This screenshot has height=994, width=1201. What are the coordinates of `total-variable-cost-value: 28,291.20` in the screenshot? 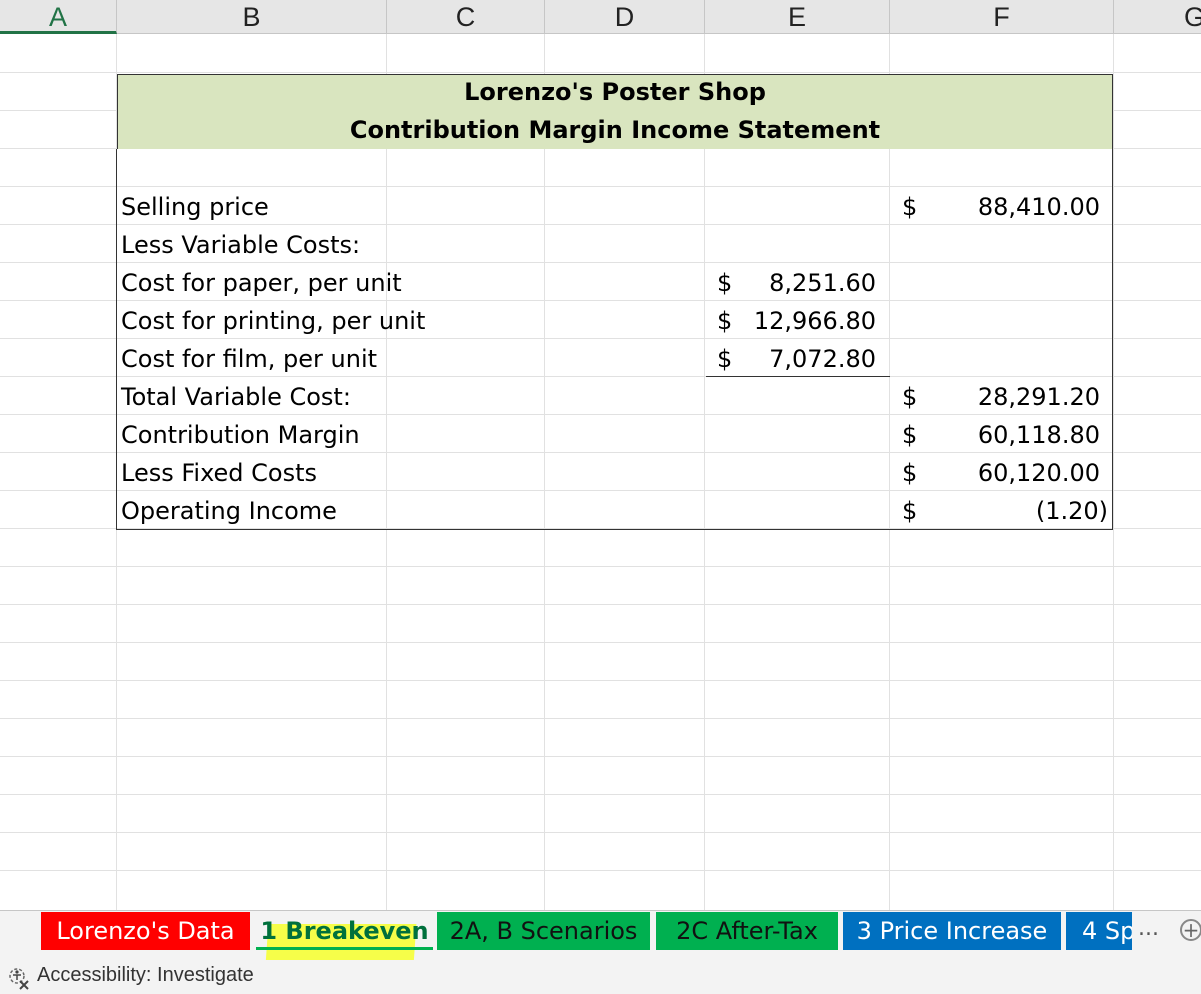 It's located at (1015, 397).